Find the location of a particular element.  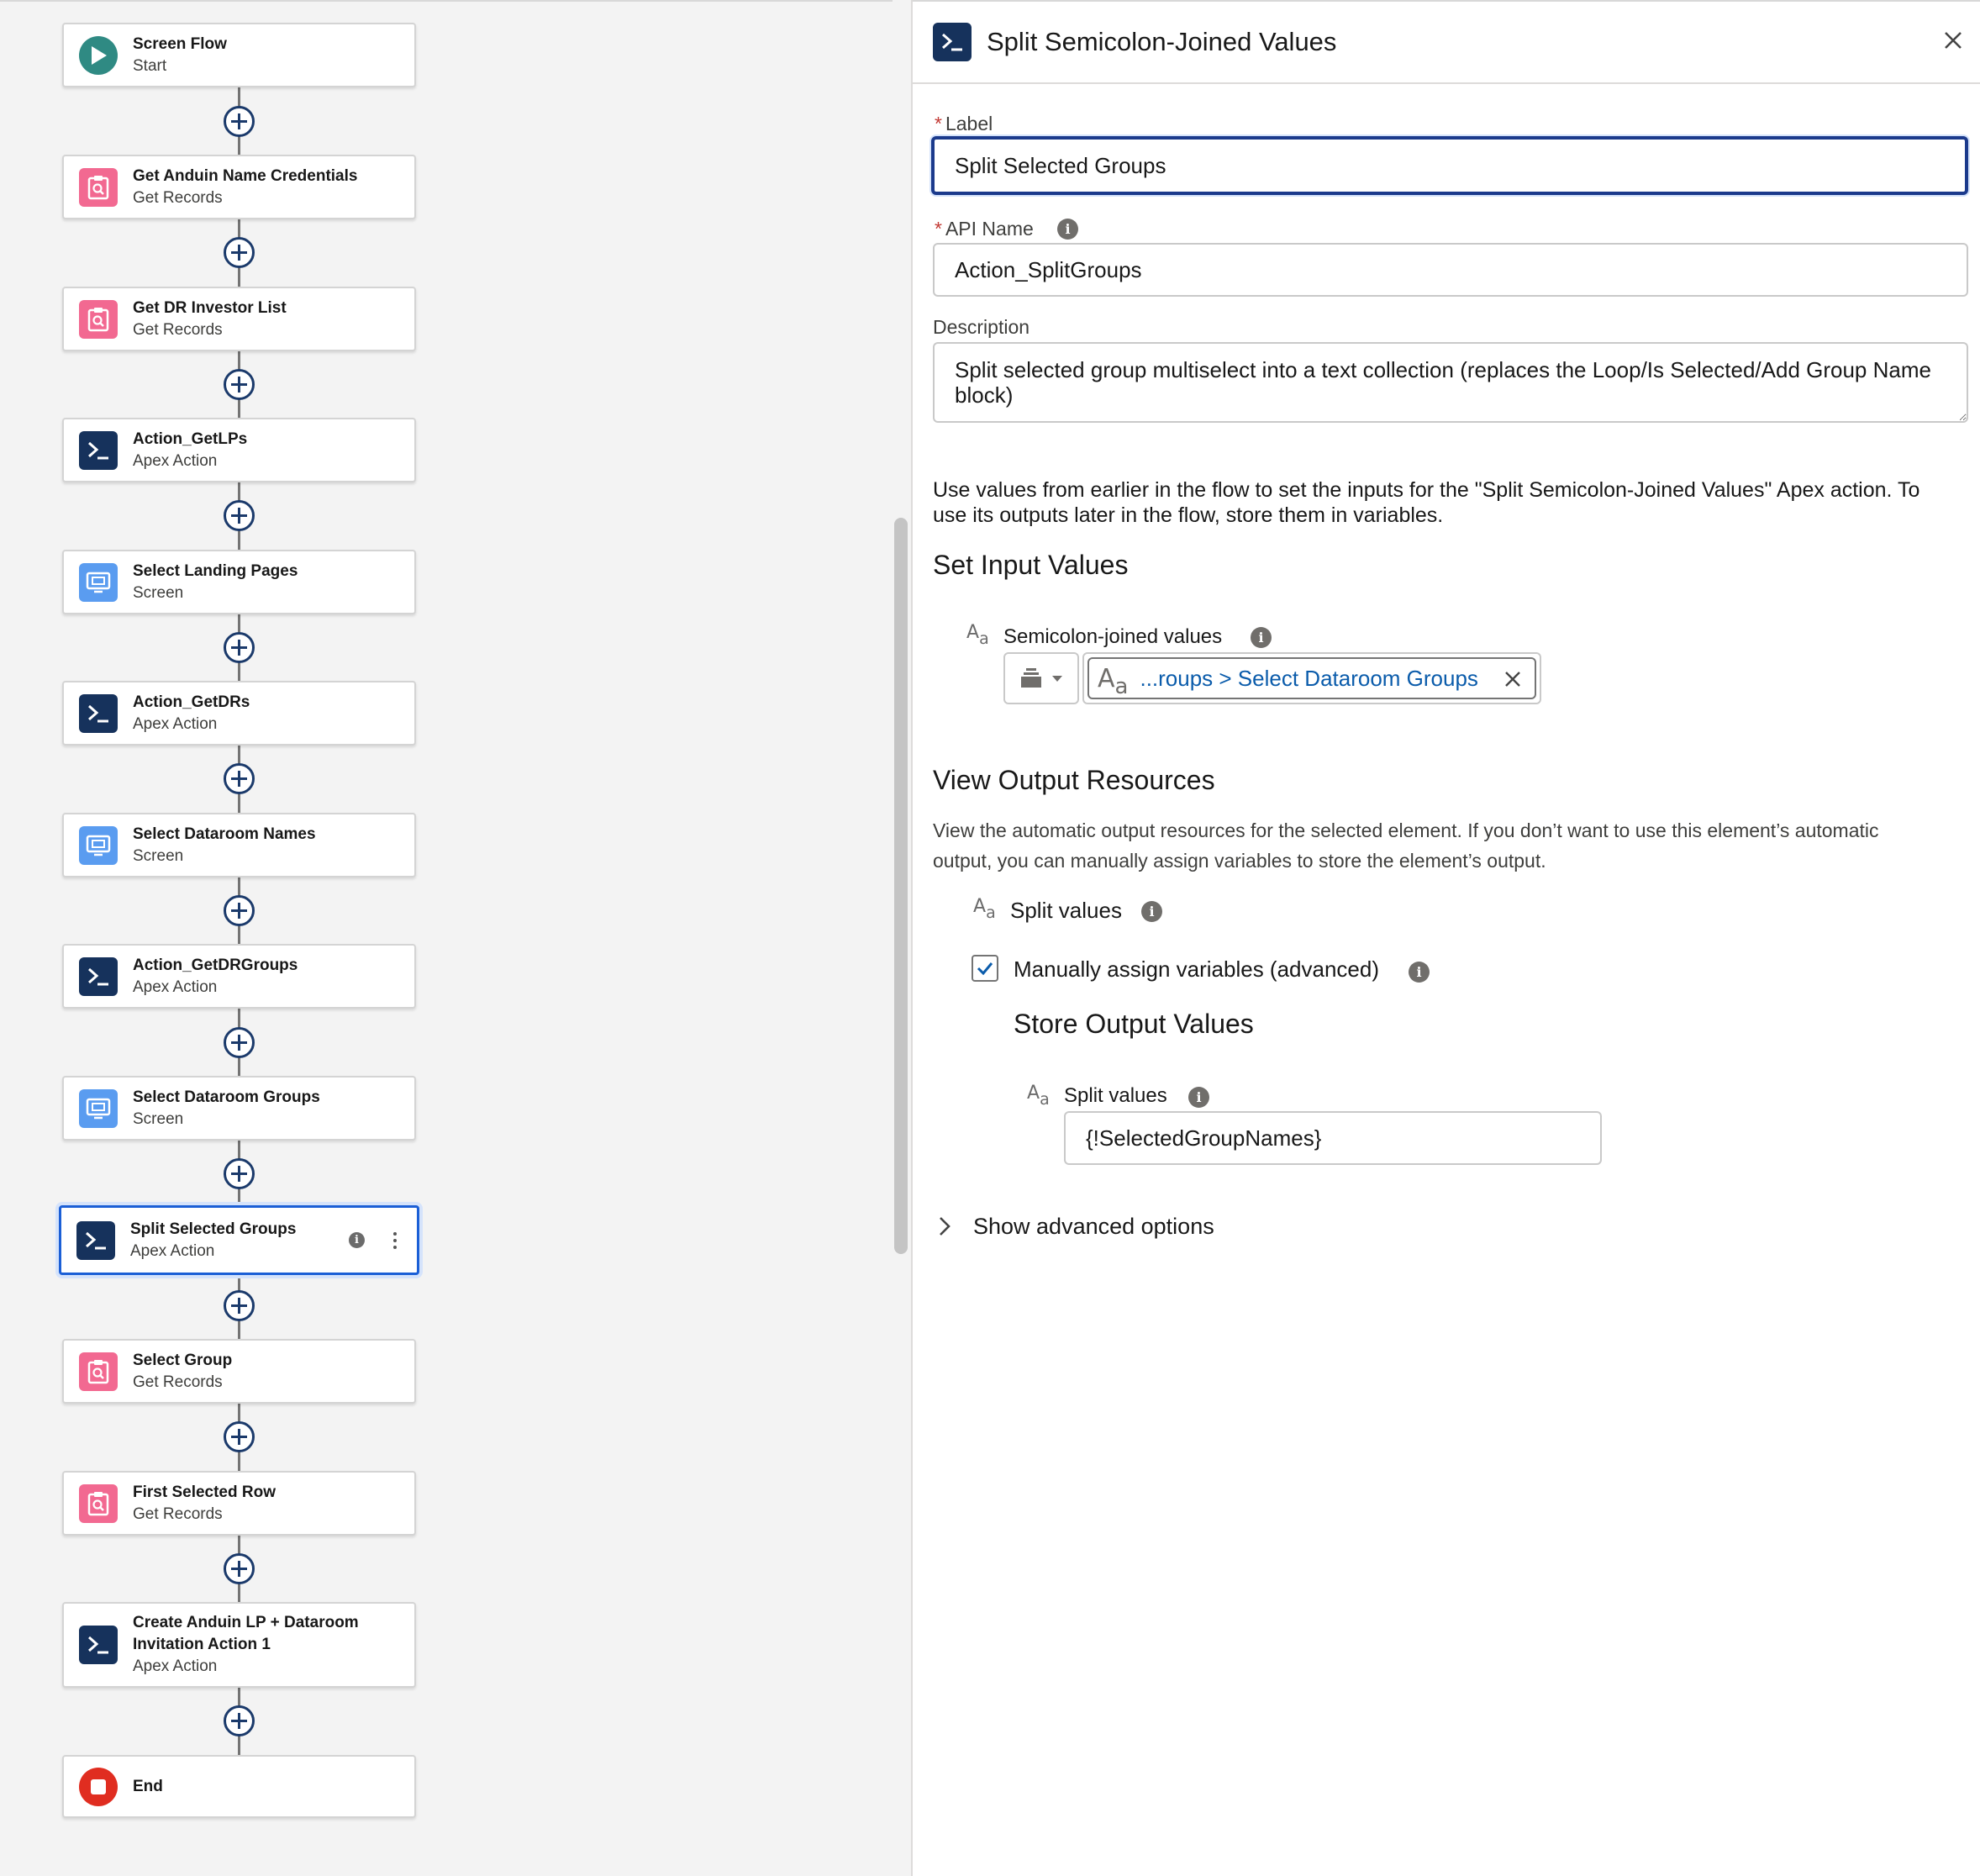

api-name-input is located at coordinates (1450, 270).